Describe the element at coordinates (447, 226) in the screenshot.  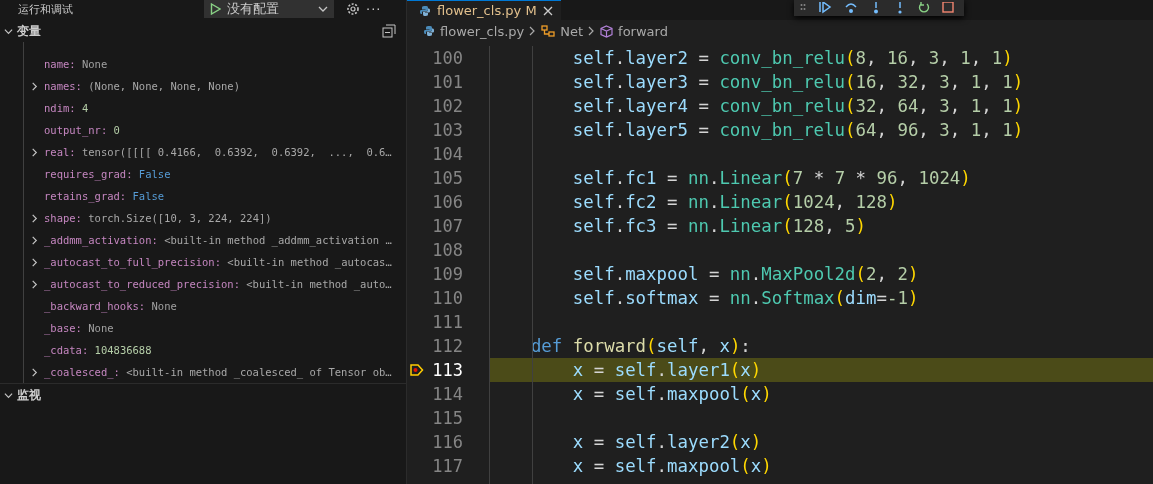
I see `line-number: 107` at that location.